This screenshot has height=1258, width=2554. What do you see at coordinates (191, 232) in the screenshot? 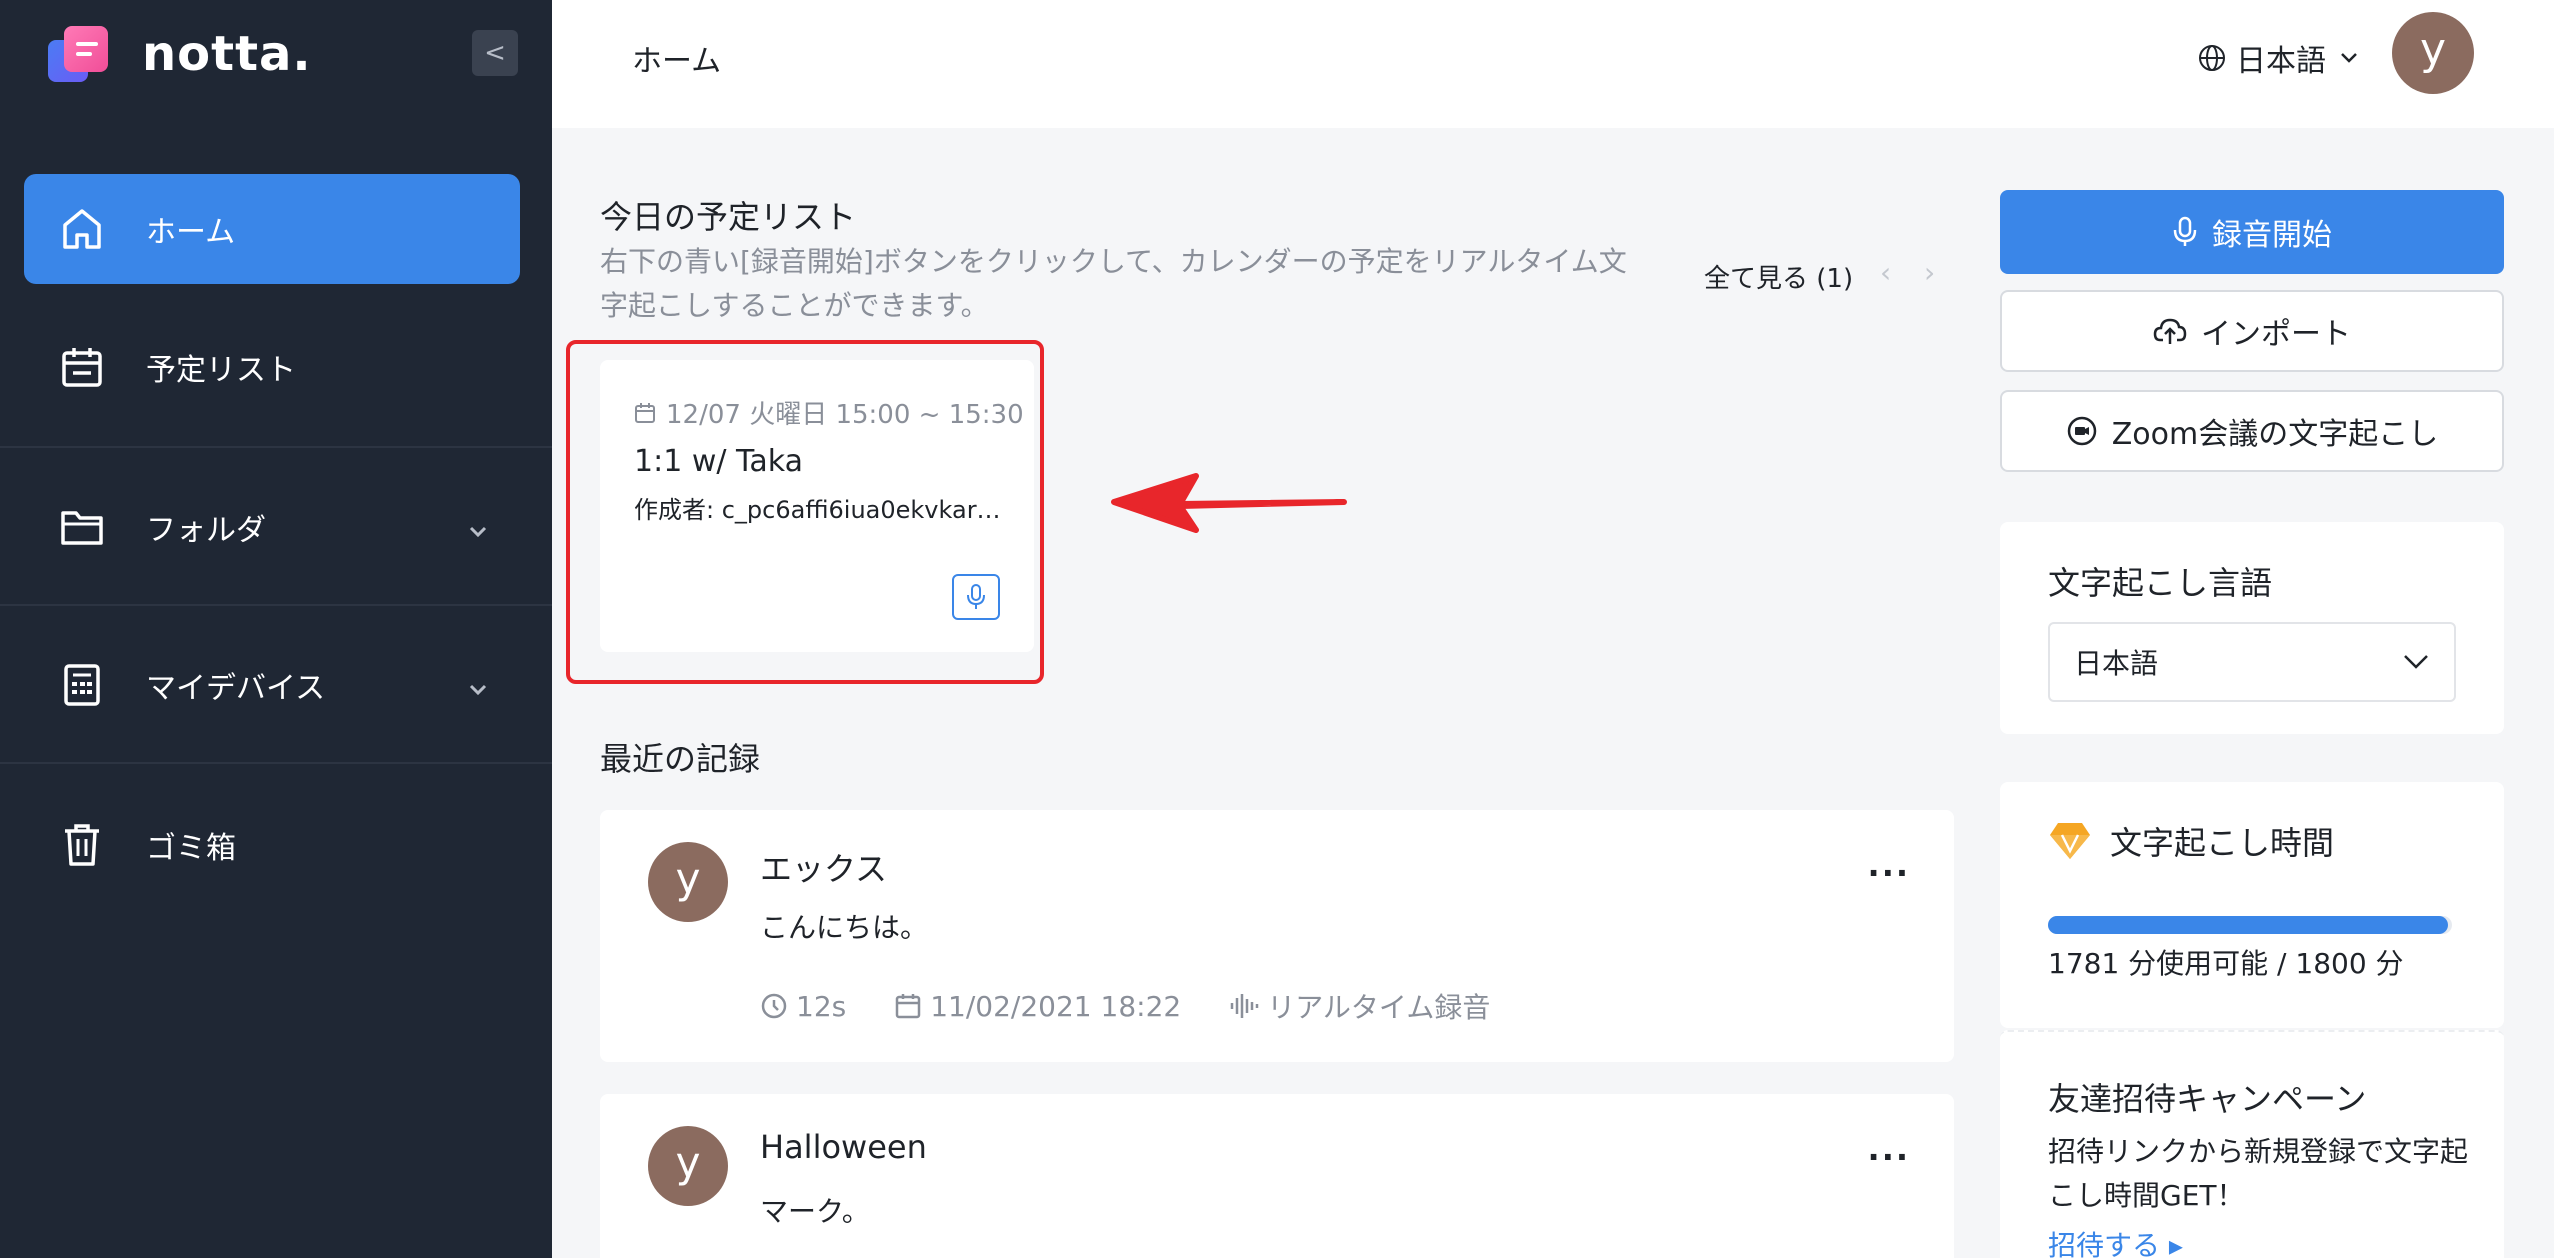
I see `sidebar-item-label: ホーム` at bounding box center [191, 232].